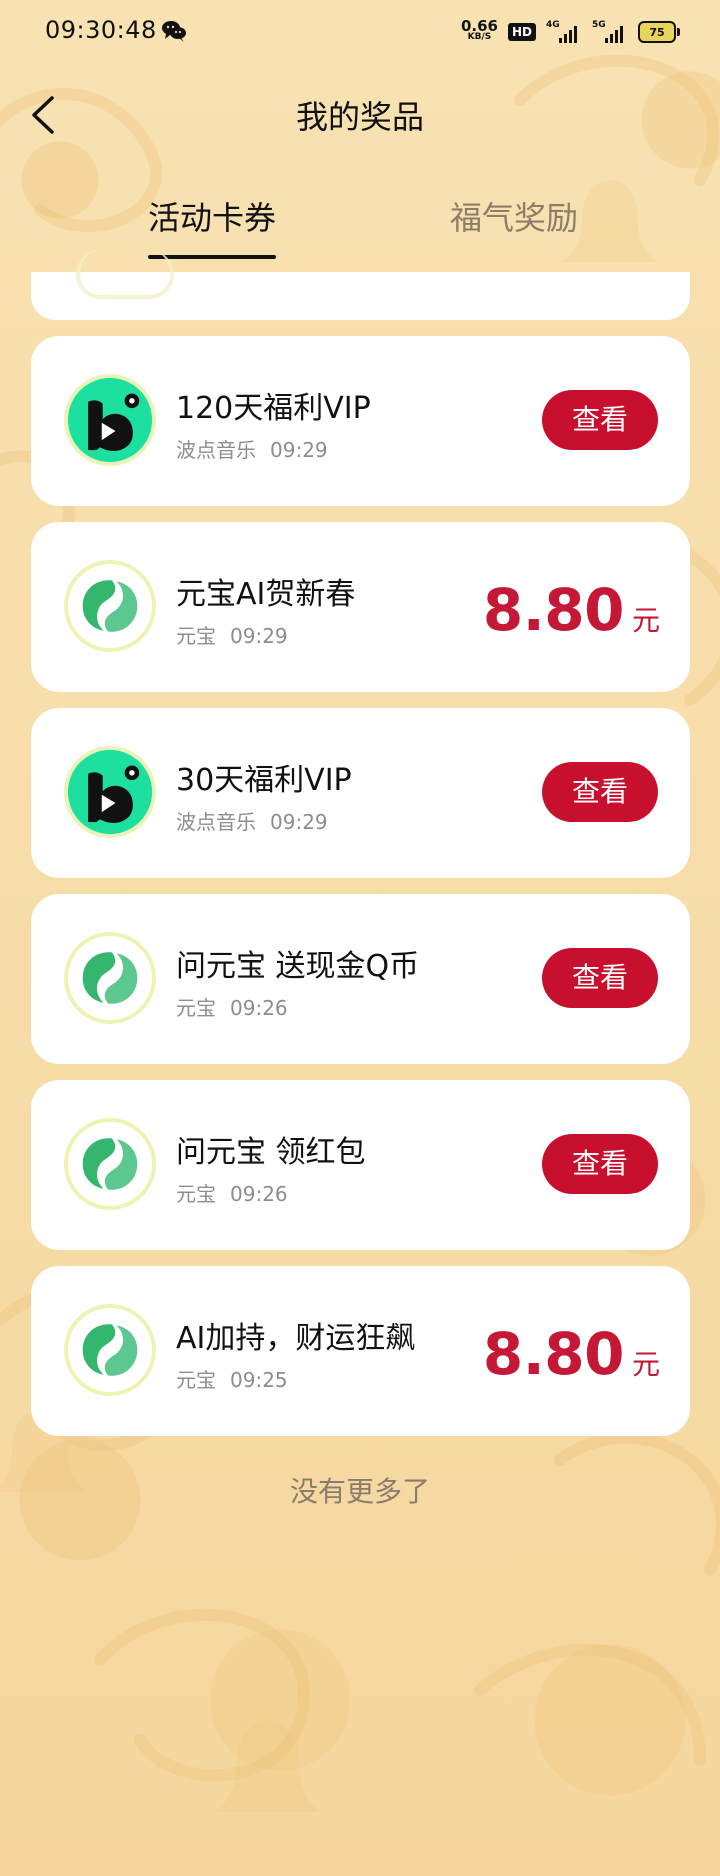  What do you see at coordinates (298, 966) in the screenshot?
I see `prize-title: 问元宝 送现金Q币` at bounding box center [298, 966].